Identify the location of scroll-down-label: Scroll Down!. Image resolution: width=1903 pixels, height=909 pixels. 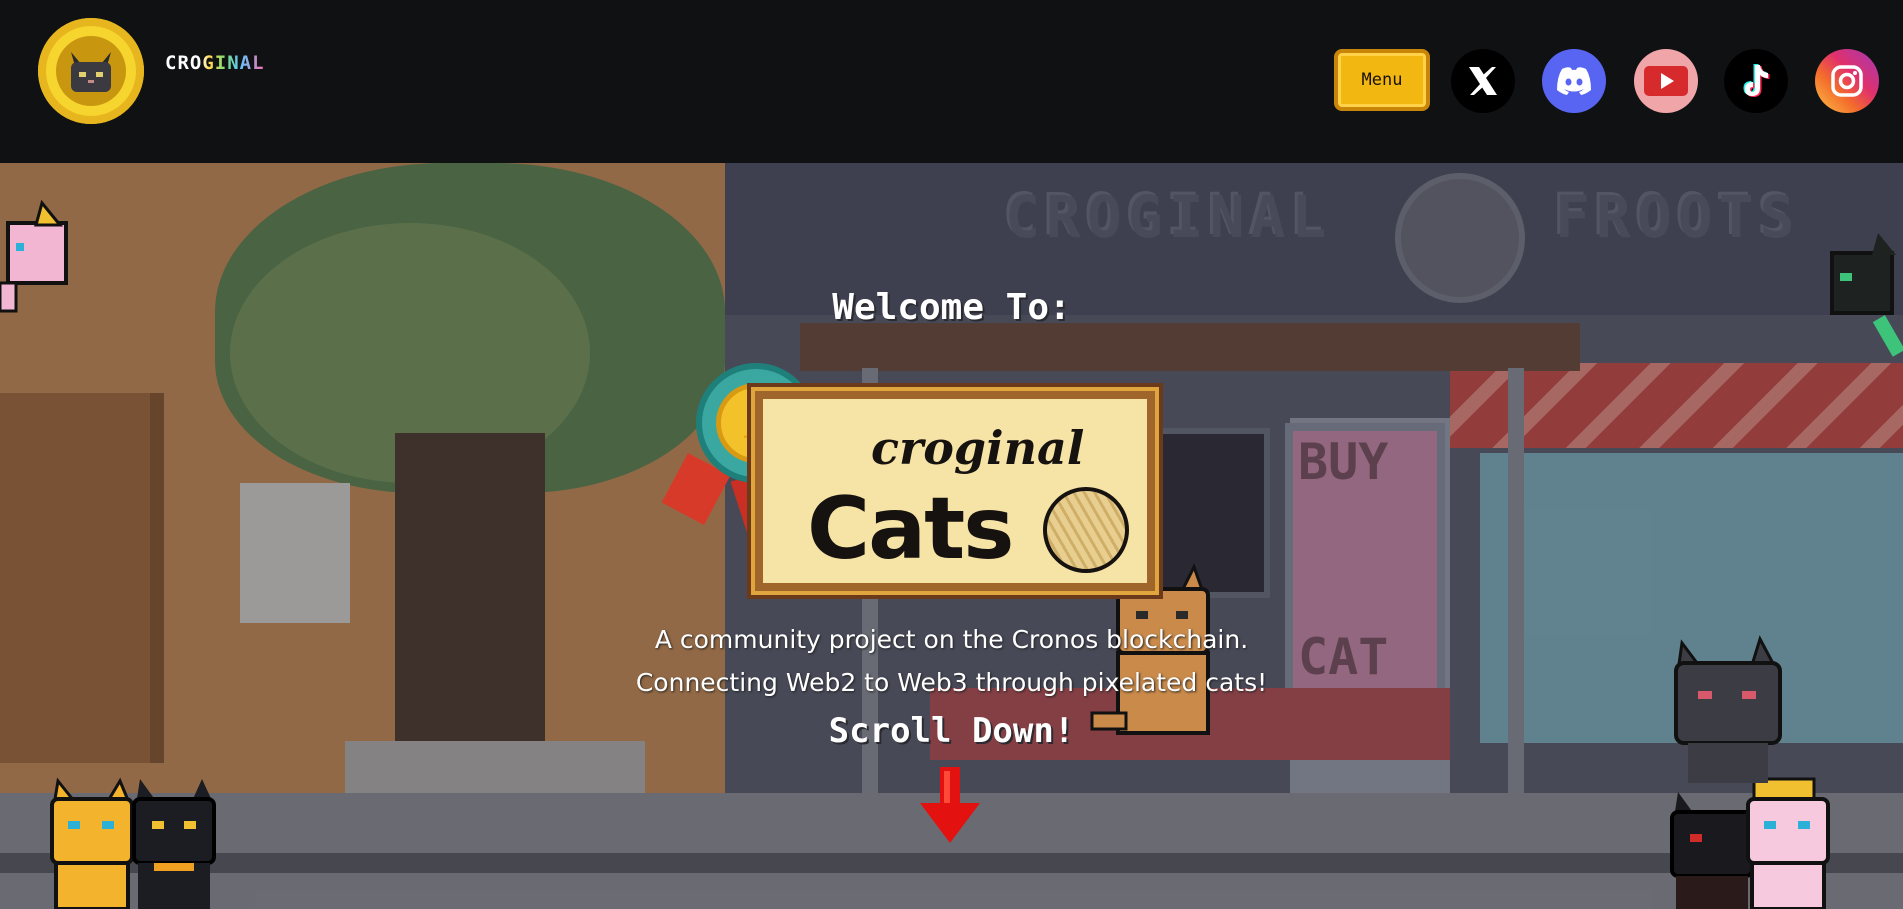
(951, 731).